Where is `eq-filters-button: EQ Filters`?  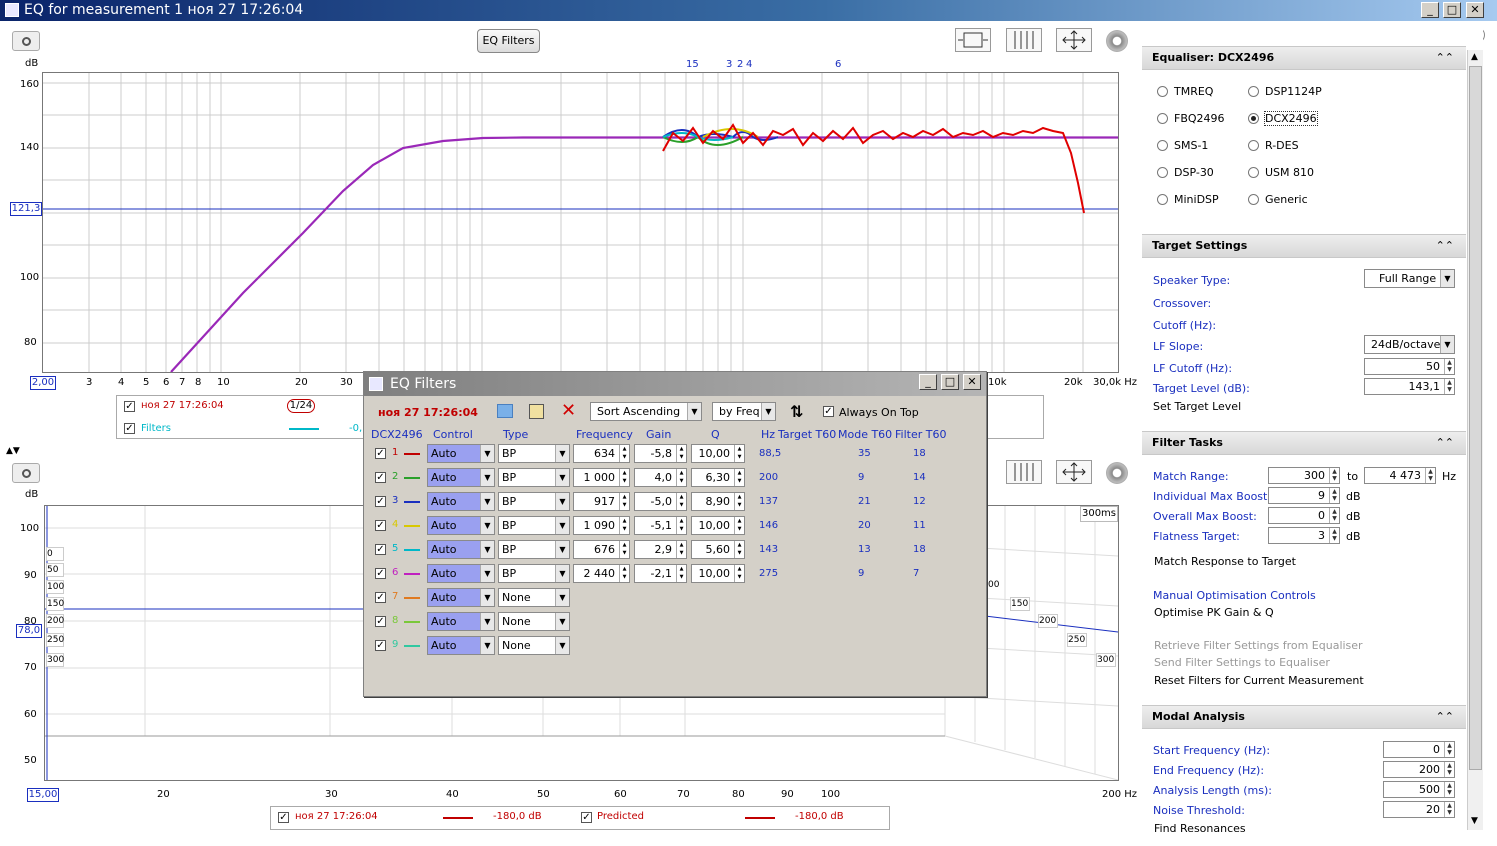 eq-filters-button: EQ Filters is located at coordinates (508, 41).